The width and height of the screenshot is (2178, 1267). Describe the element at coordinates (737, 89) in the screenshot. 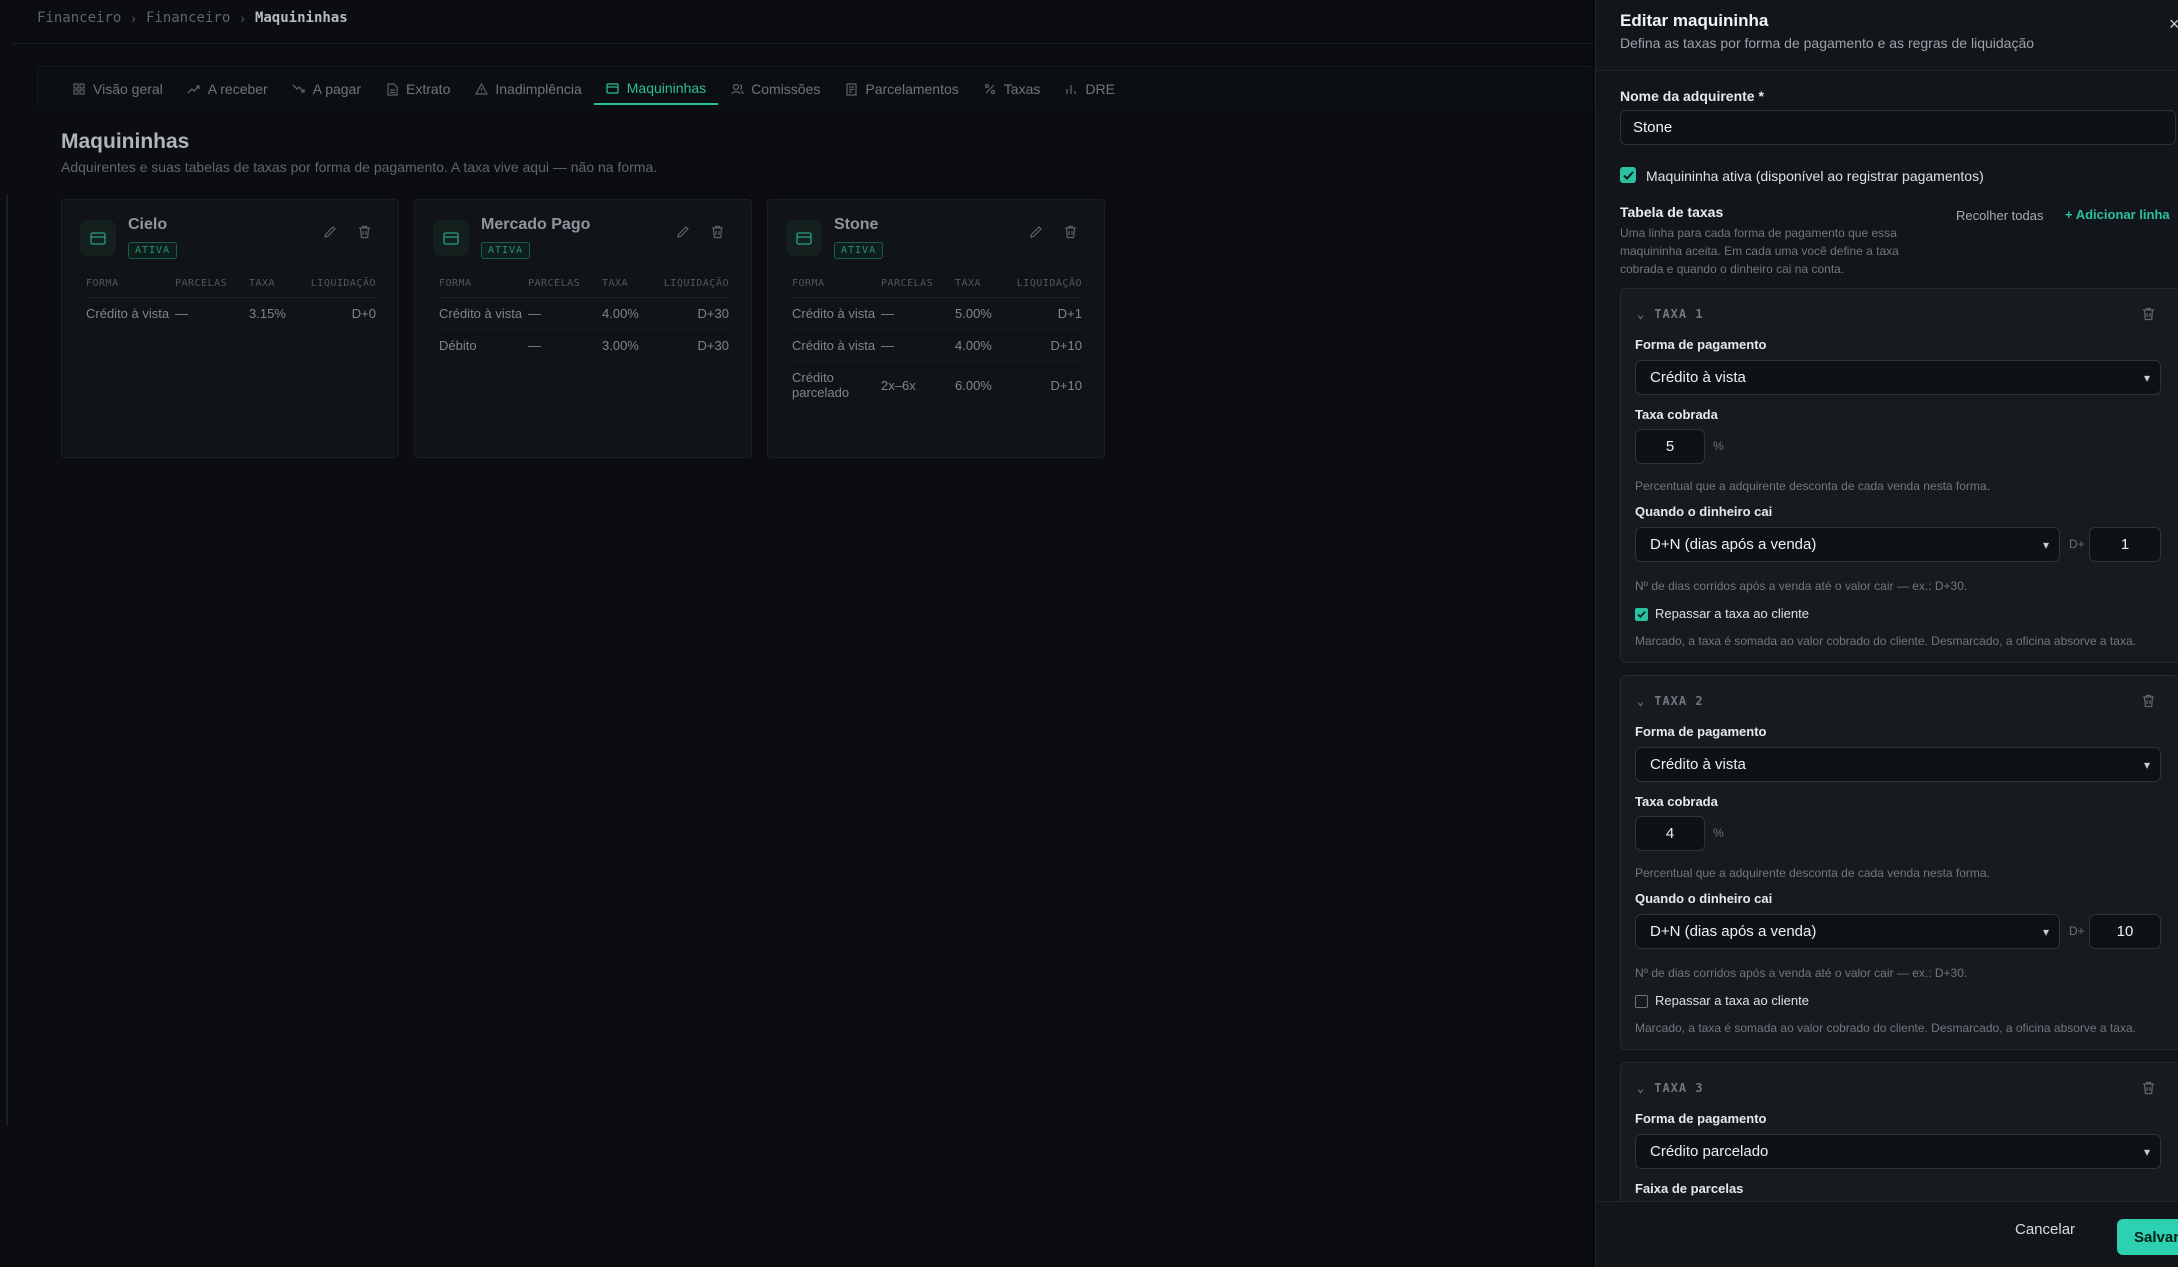

I see `users-icon` at that location.